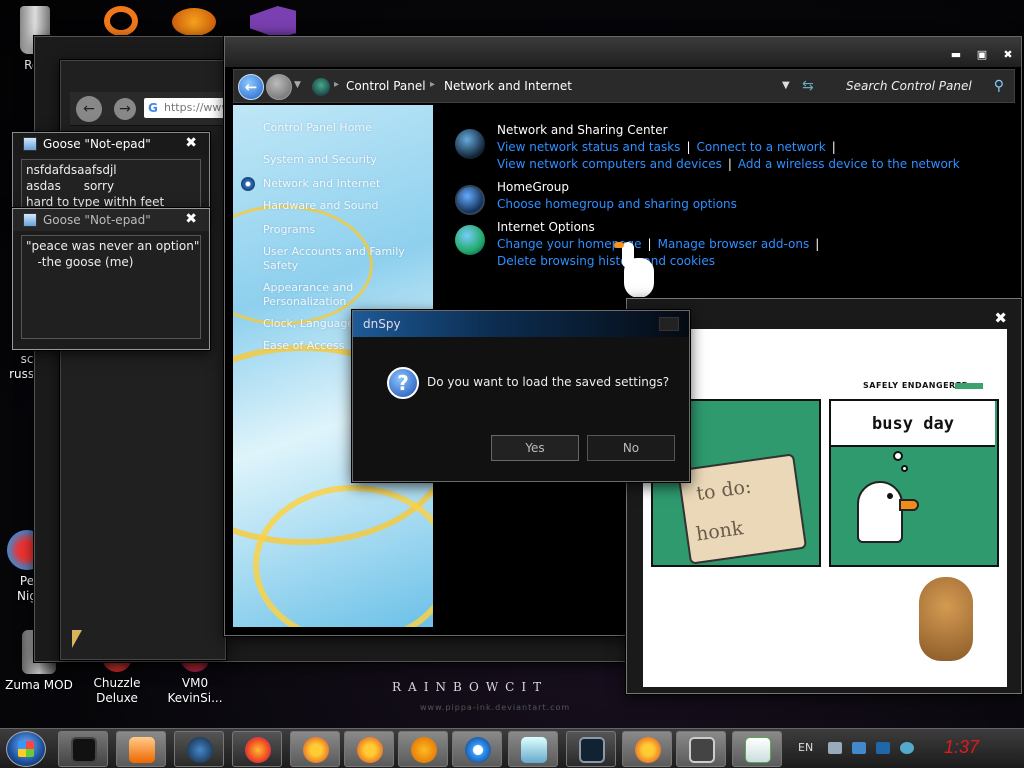 This screenshot has width=1024, height=768. I want to click on sidebar-item-hardware-and-sound: Hardware and Sound, so click(320, 205).